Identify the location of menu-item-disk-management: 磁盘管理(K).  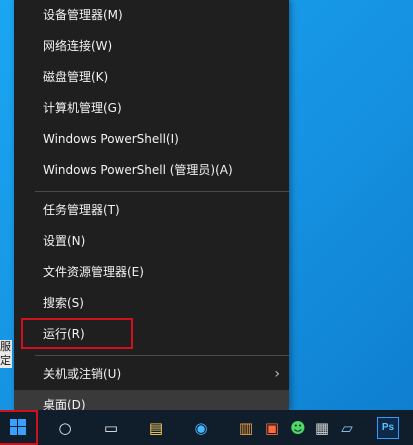
(151, 77).